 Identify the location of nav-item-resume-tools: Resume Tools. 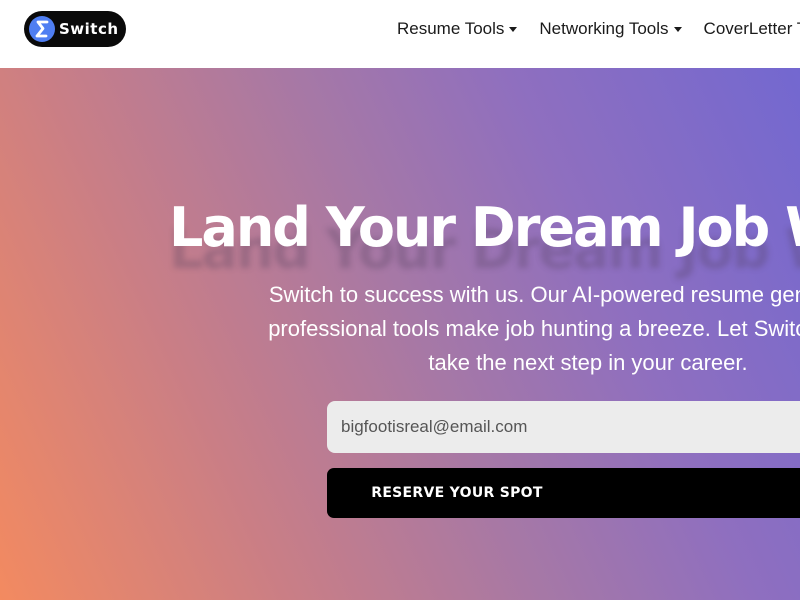
(457, 29).